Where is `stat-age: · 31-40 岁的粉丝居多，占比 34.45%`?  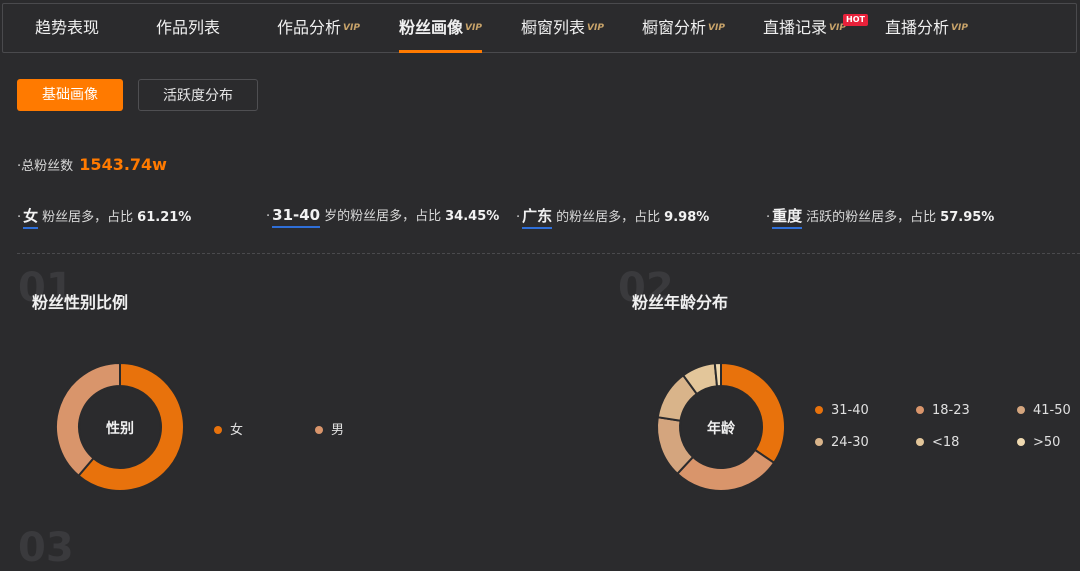 stat-age: · 31-40 岁的粉丝居多，占比 34.45% is located at coordinates (382, 214).